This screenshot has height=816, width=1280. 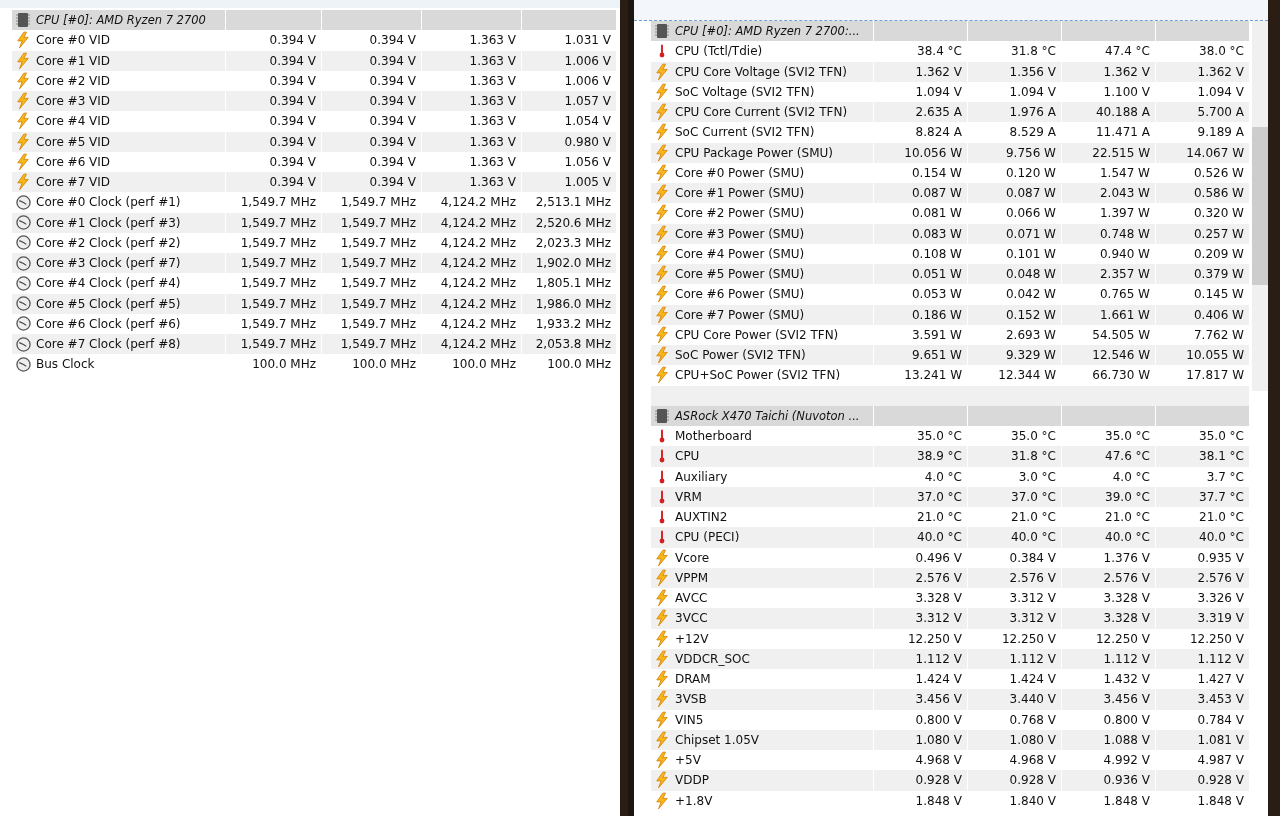 I want to click on sensor-value: 14.067 W, so click(x=1215, y=152).